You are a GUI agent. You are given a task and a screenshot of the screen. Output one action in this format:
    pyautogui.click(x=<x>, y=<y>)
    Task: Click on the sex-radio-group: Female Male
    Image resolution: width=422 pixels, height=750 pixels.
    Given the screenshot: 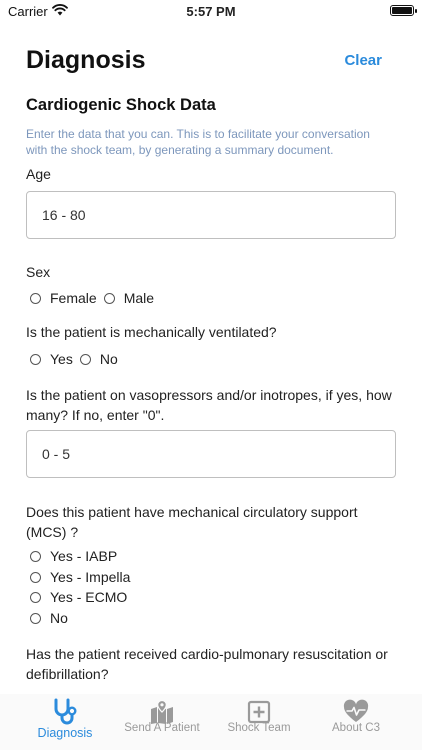 What is the action you would take?
    pyautogui.click(x=95, y=298)
    